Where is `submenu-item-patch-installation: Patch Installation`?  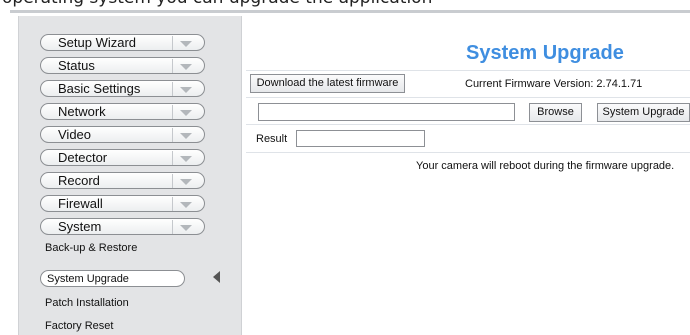
submenu-item-patch-installation: Patch Installation is located at coordinates (87, 303).